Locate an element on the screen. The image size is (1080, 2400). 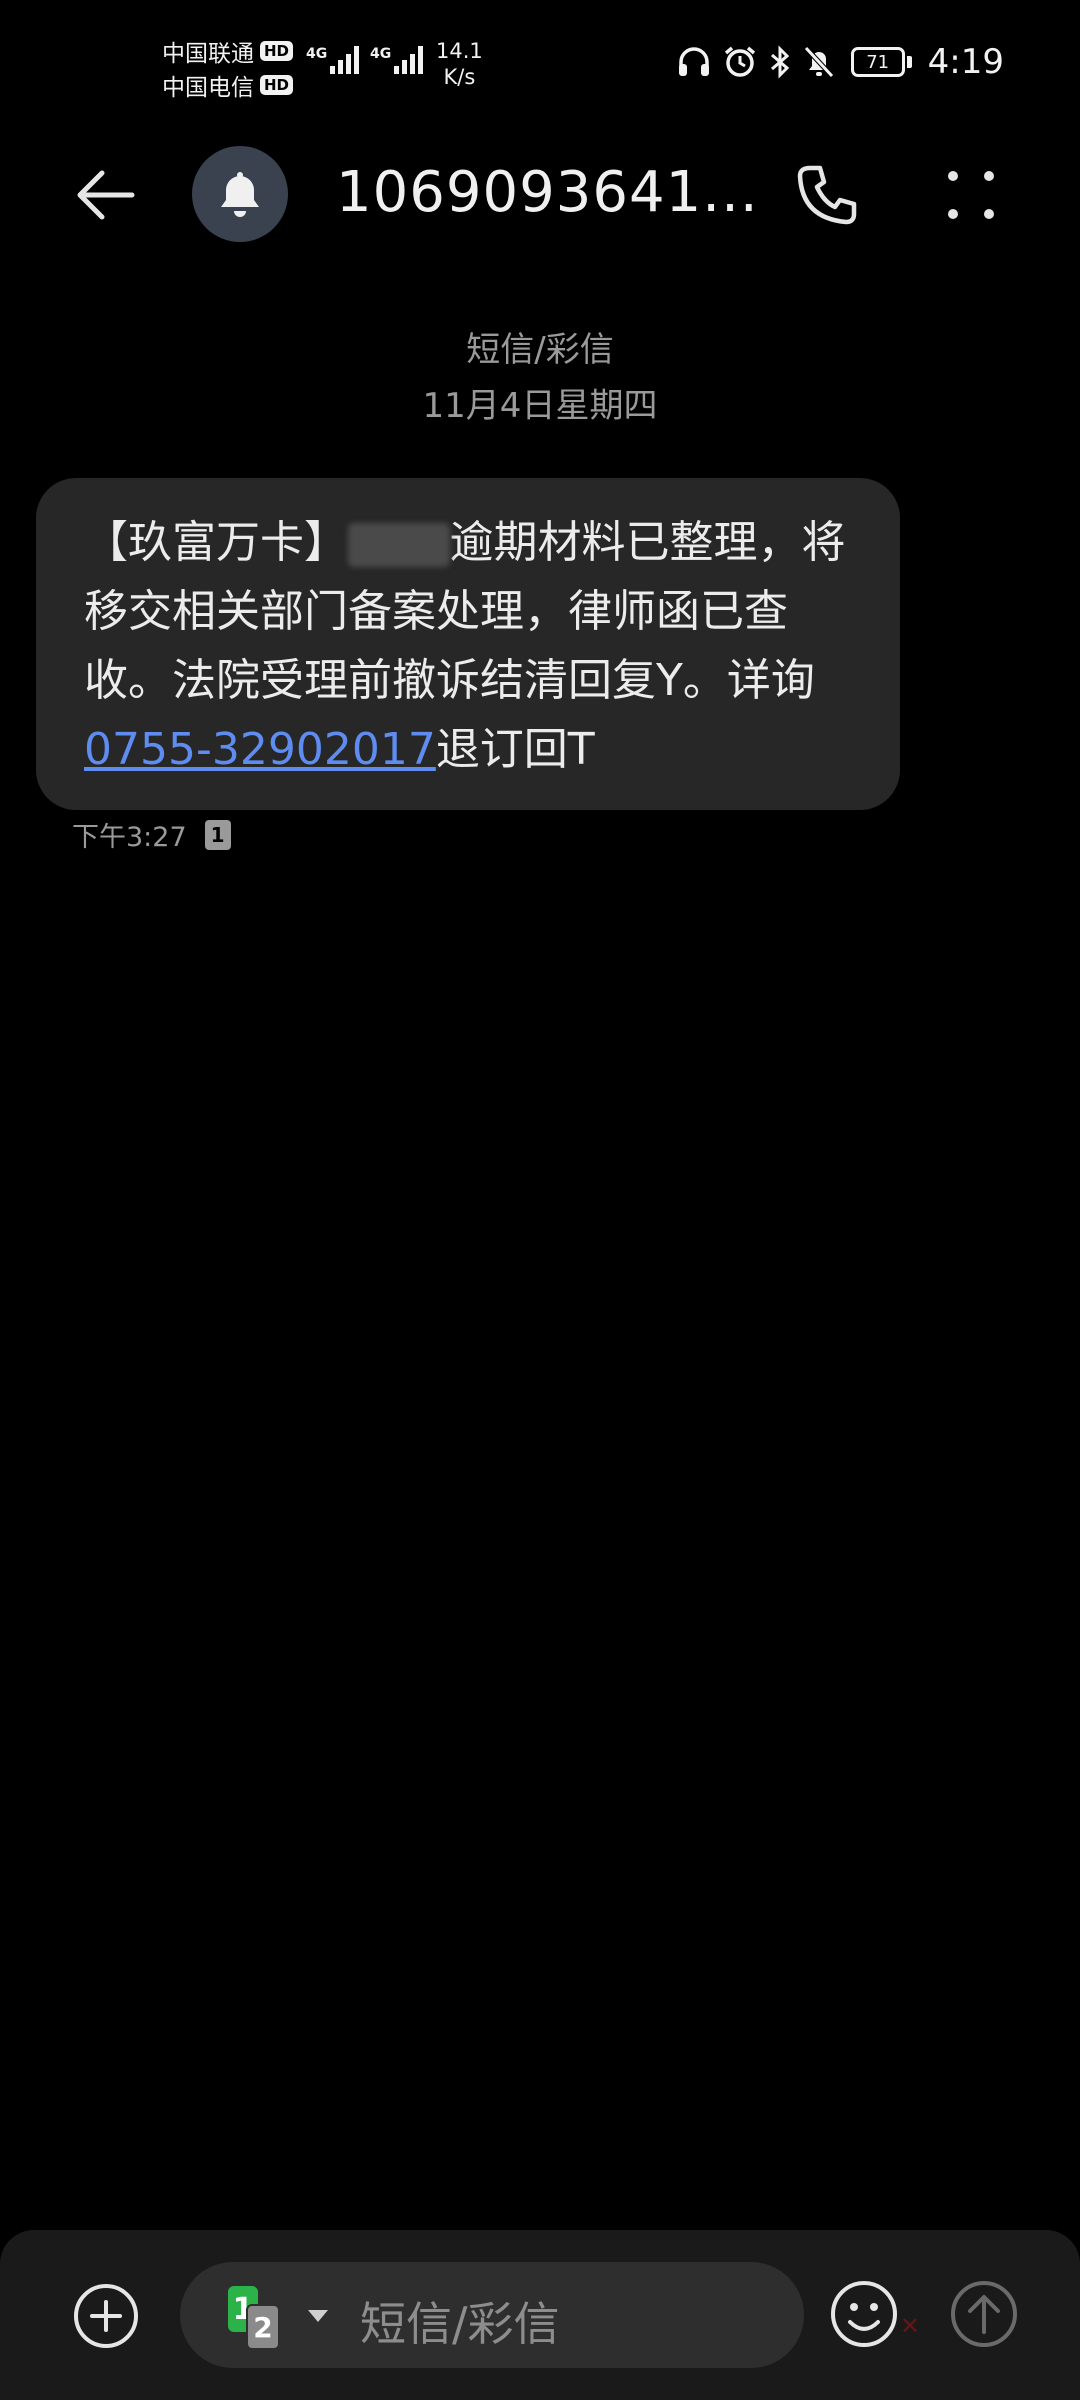
network-speed: 14.1 K/s is located at coordinates (459, 64).